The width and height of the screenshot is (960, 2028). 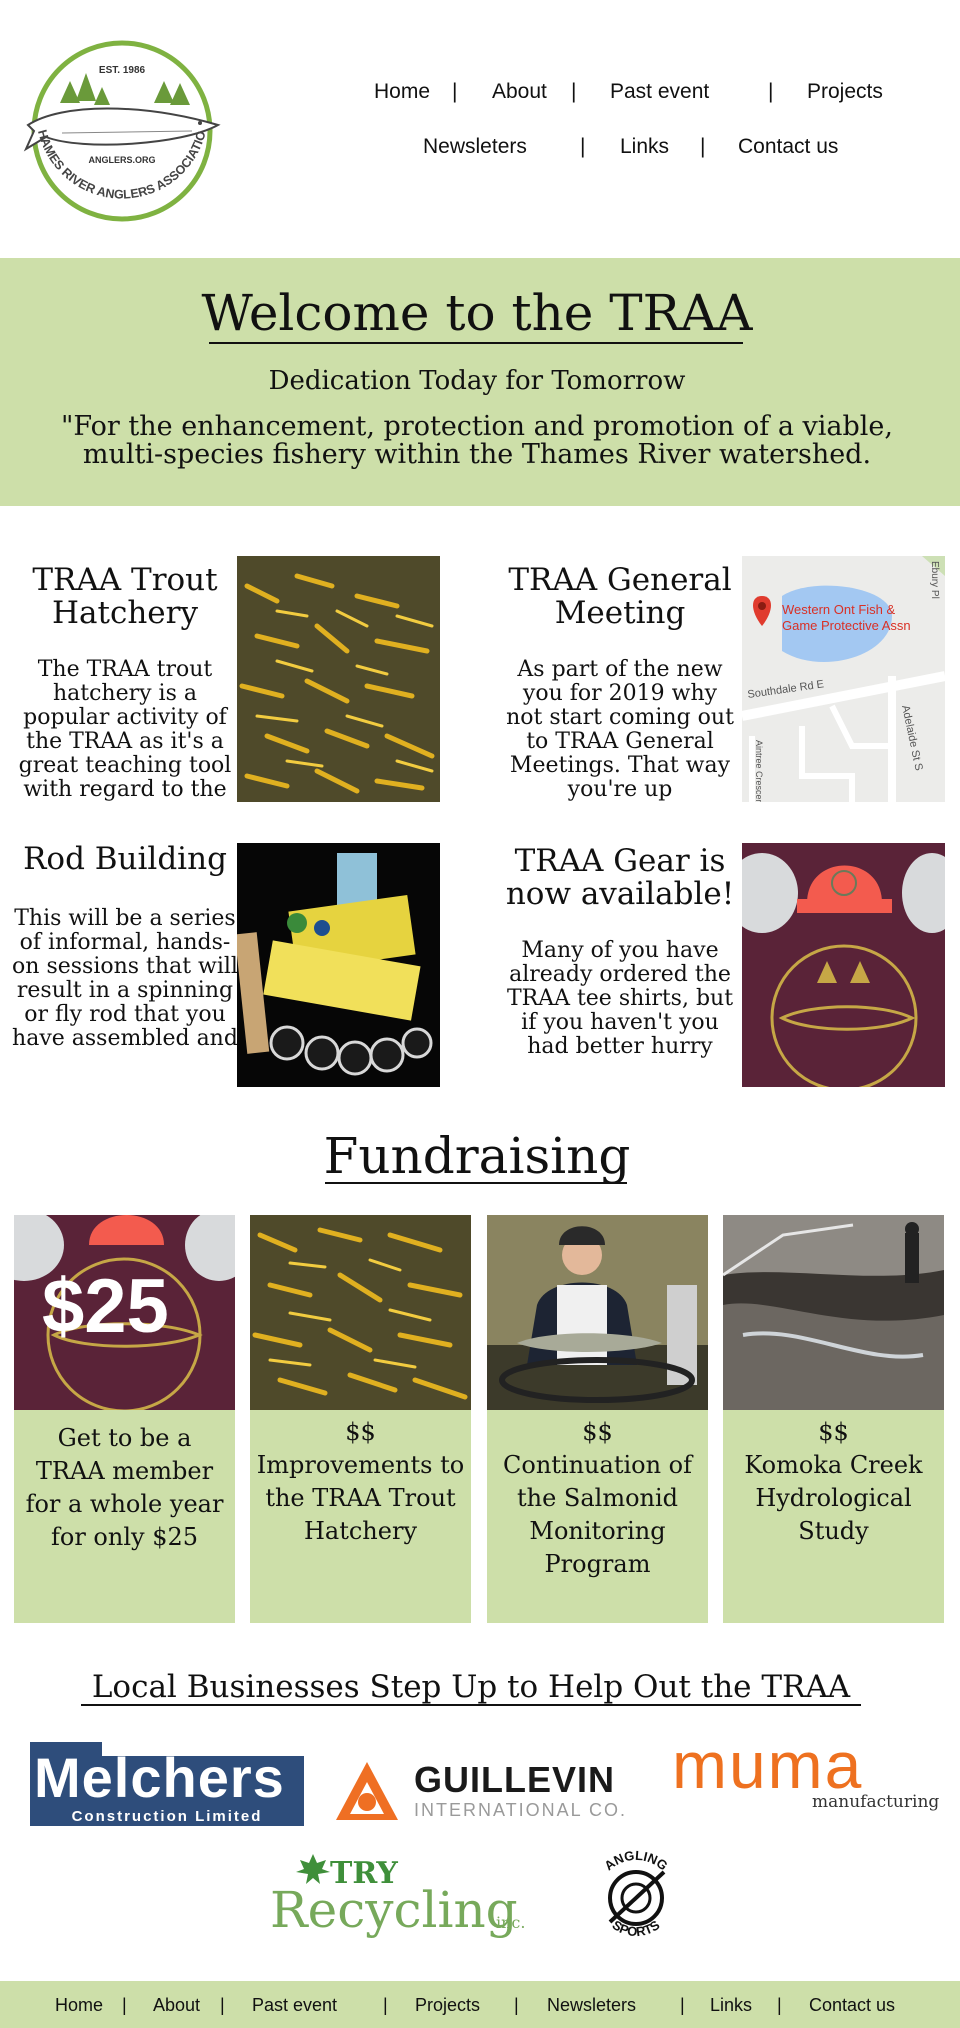 What do you see at coordinates (394, 1910) in the screenshot?
I see `try-name: Recycling` at bounding box center [394, 1910].